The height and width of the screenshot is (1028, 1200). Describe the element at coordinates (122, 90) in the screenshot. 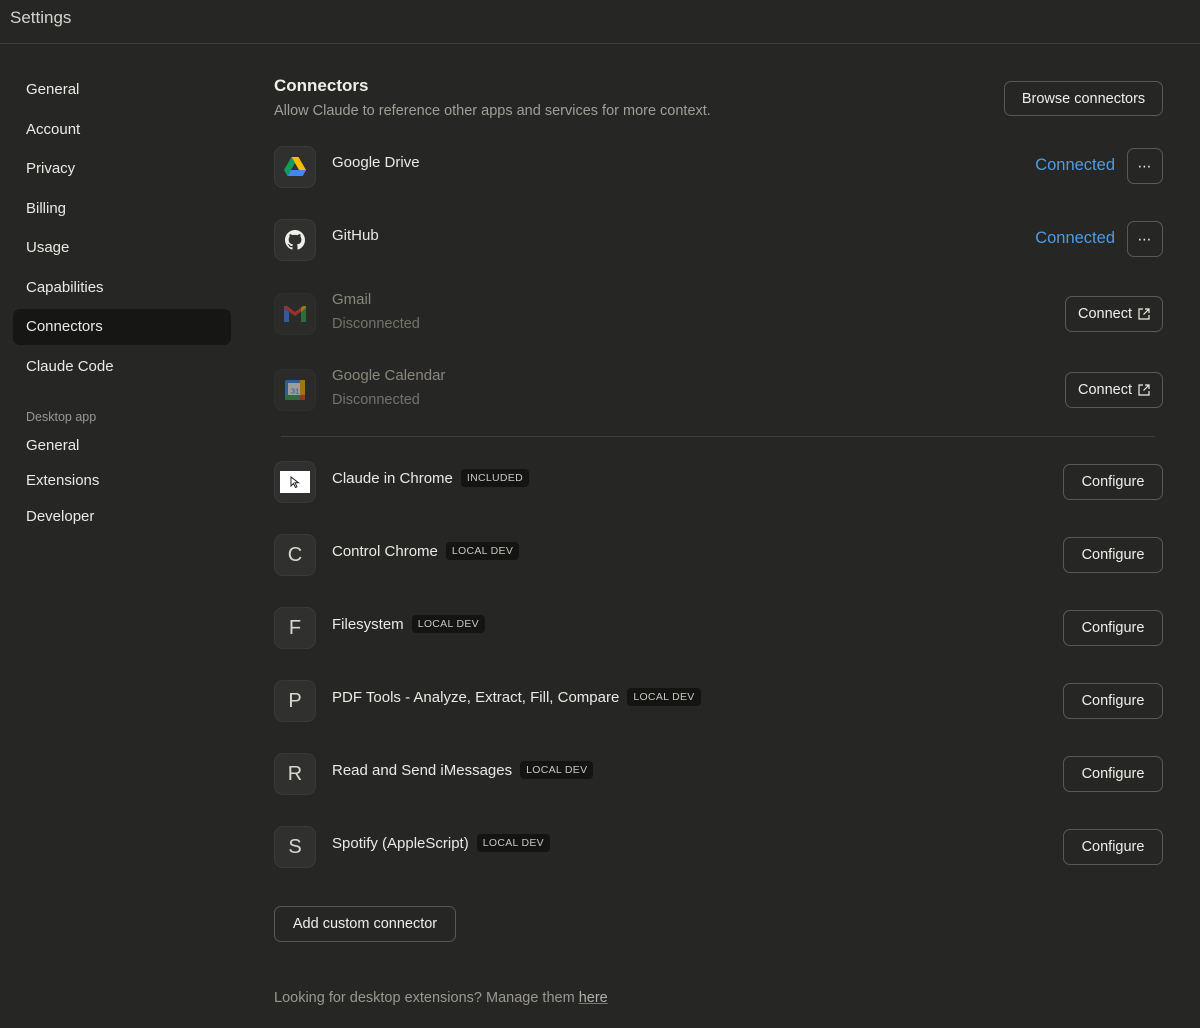

I see `sidebar-item-general: General` at that location.